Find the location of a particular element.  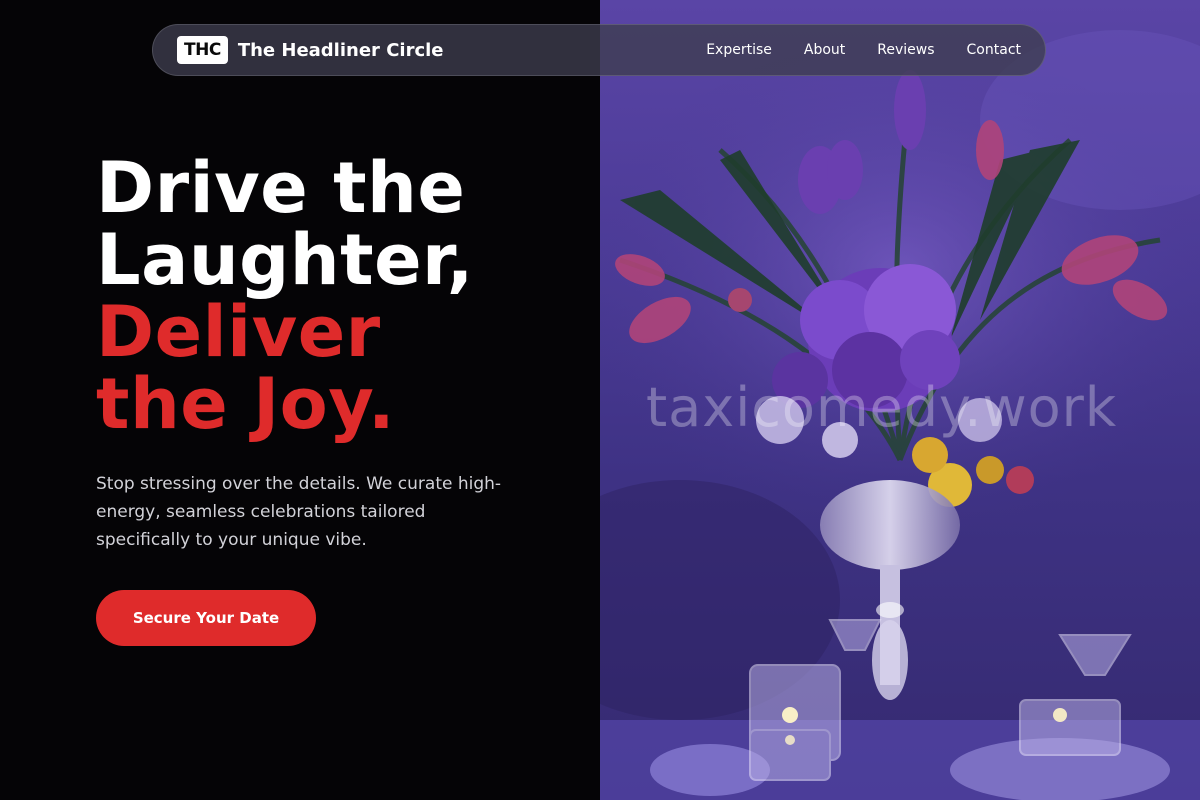

secure-date-button: Secure Your Date is located at coordinates (206, 618).